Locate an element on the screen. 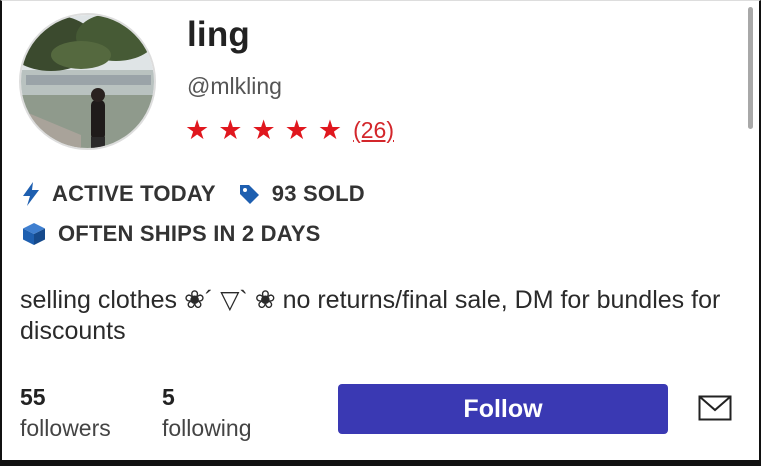 This screenshot has width=761, height=466. avatar-photo is located at coordinates (87, 81).